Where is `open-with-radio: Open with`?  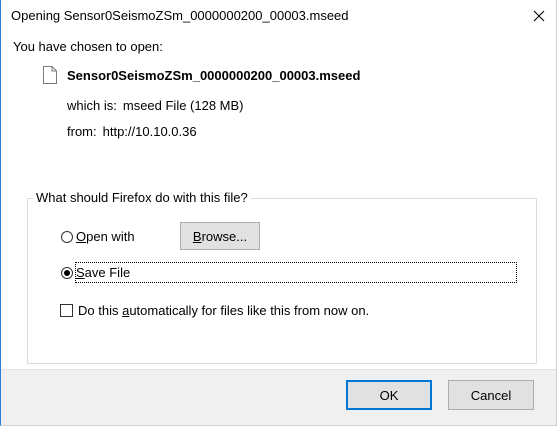 open-with-radio: Open with is located at coordinates (98, 236).